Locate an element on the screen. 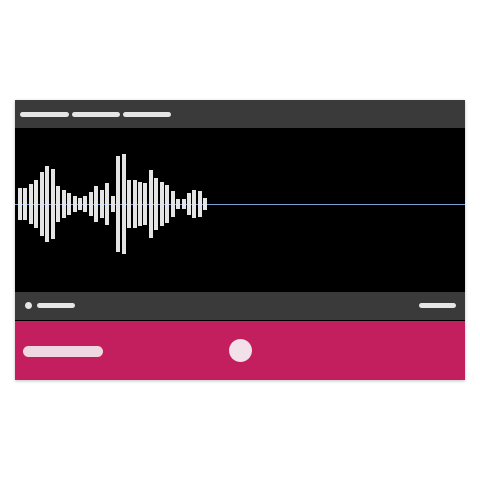 The width and height of the screenshot is (480, 480). control-panel is located at coordinates (240, 350).